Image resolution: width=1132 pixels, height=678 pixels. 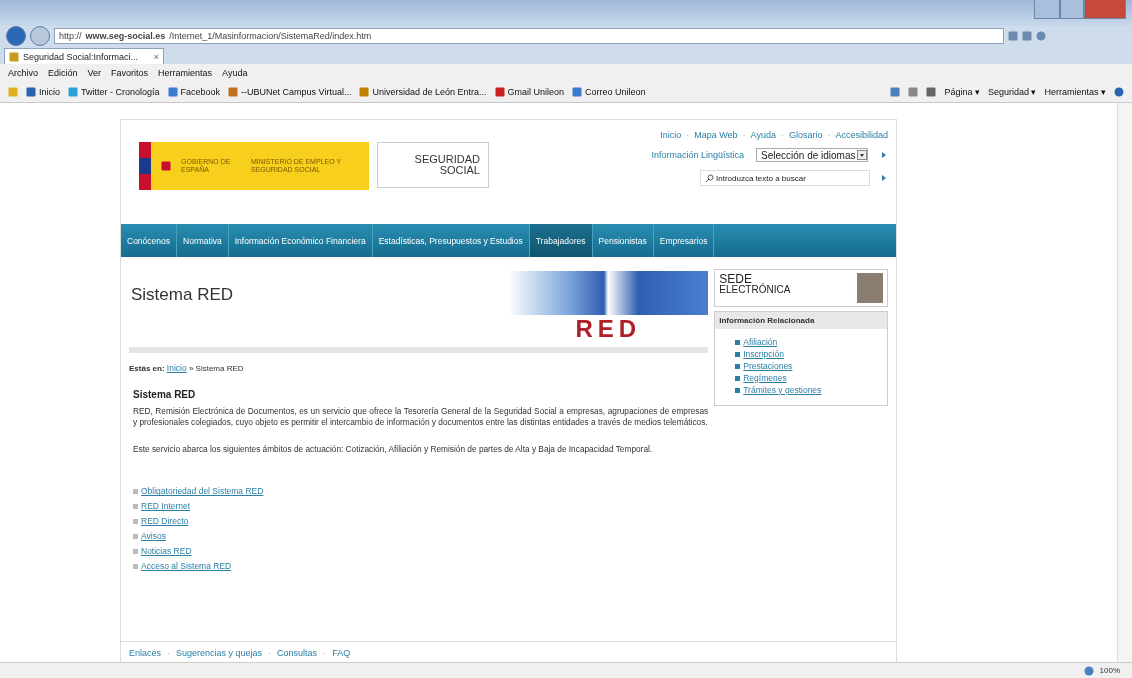 I want to click on header-link: Ayuda, so click(x=763, y=135).